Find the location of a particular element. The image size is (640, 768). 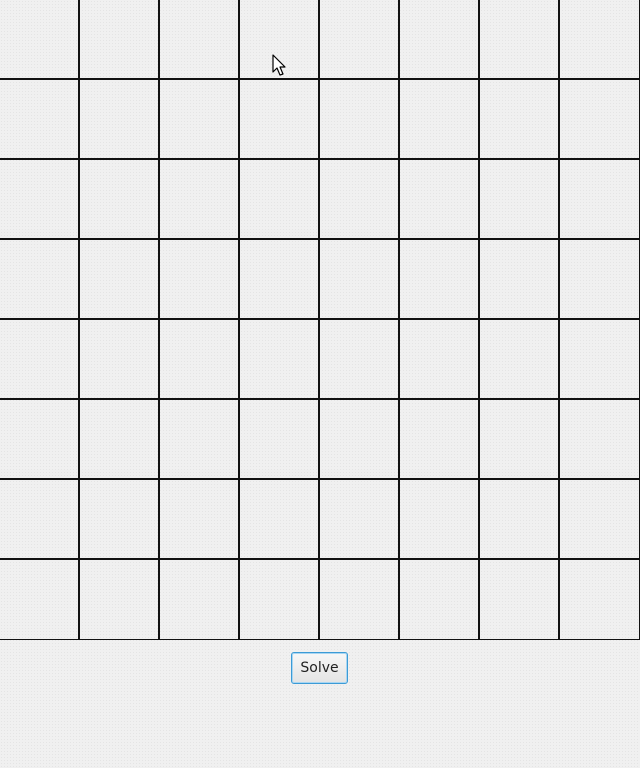

solve-button: Solve is located at coordinates (319, 668).